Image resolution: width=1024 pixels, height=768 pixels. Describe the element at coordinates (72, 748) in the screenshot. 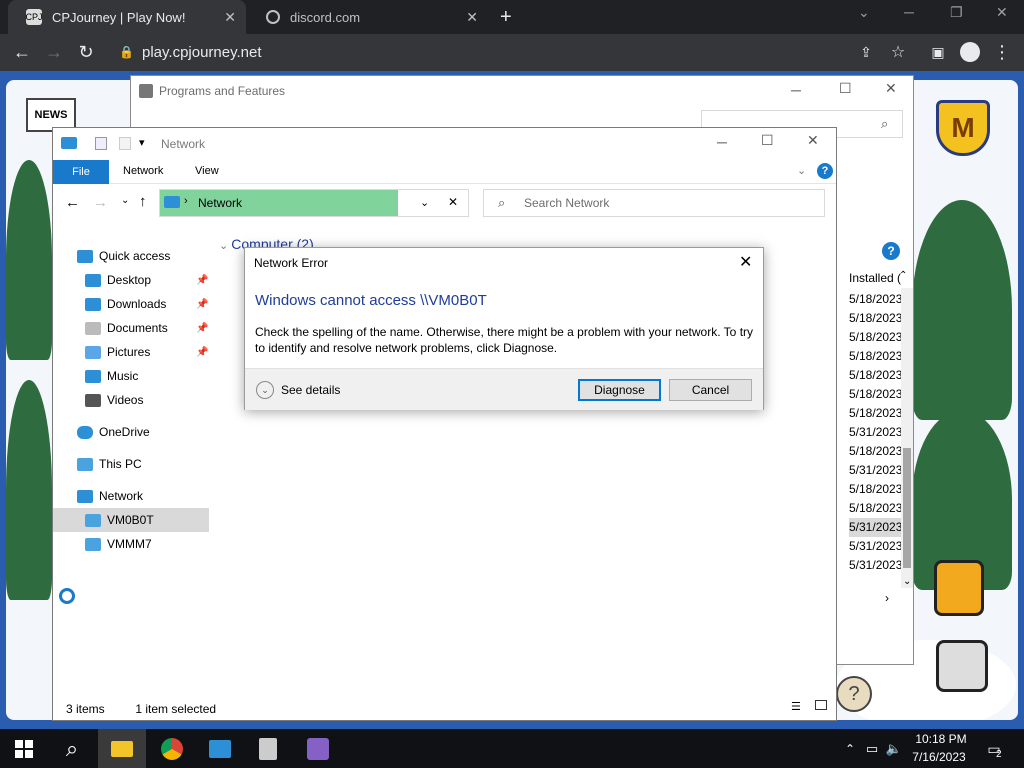

I see `search-icon: ⌕` at that location.